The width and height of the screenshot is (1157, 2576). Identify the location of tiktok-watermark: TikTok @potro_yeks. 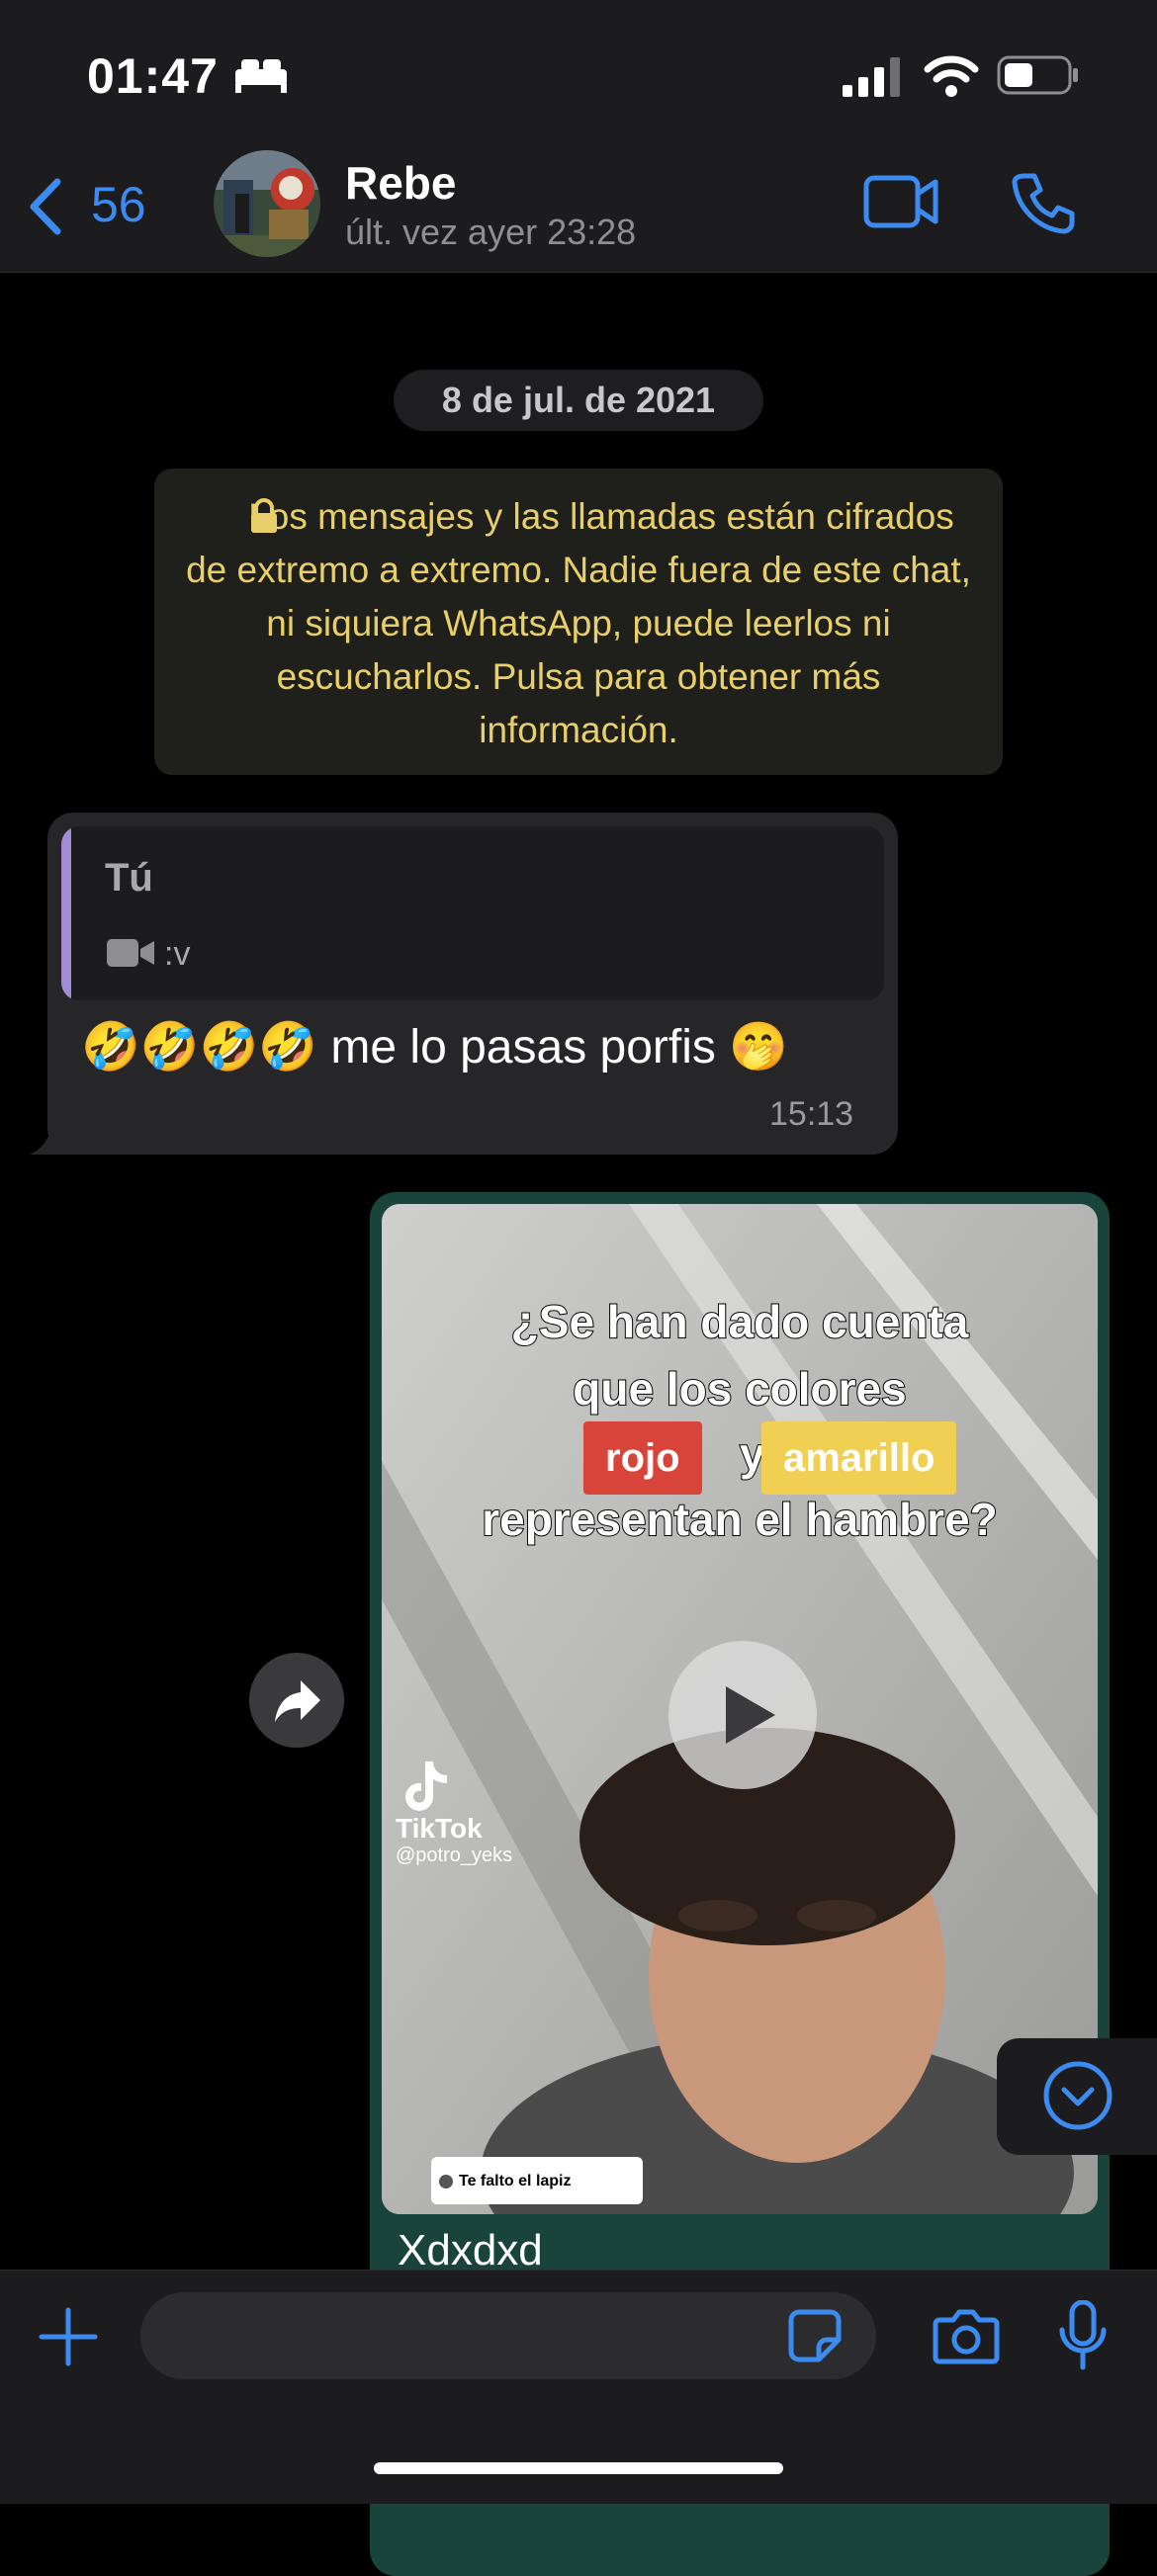
(454, 1812).